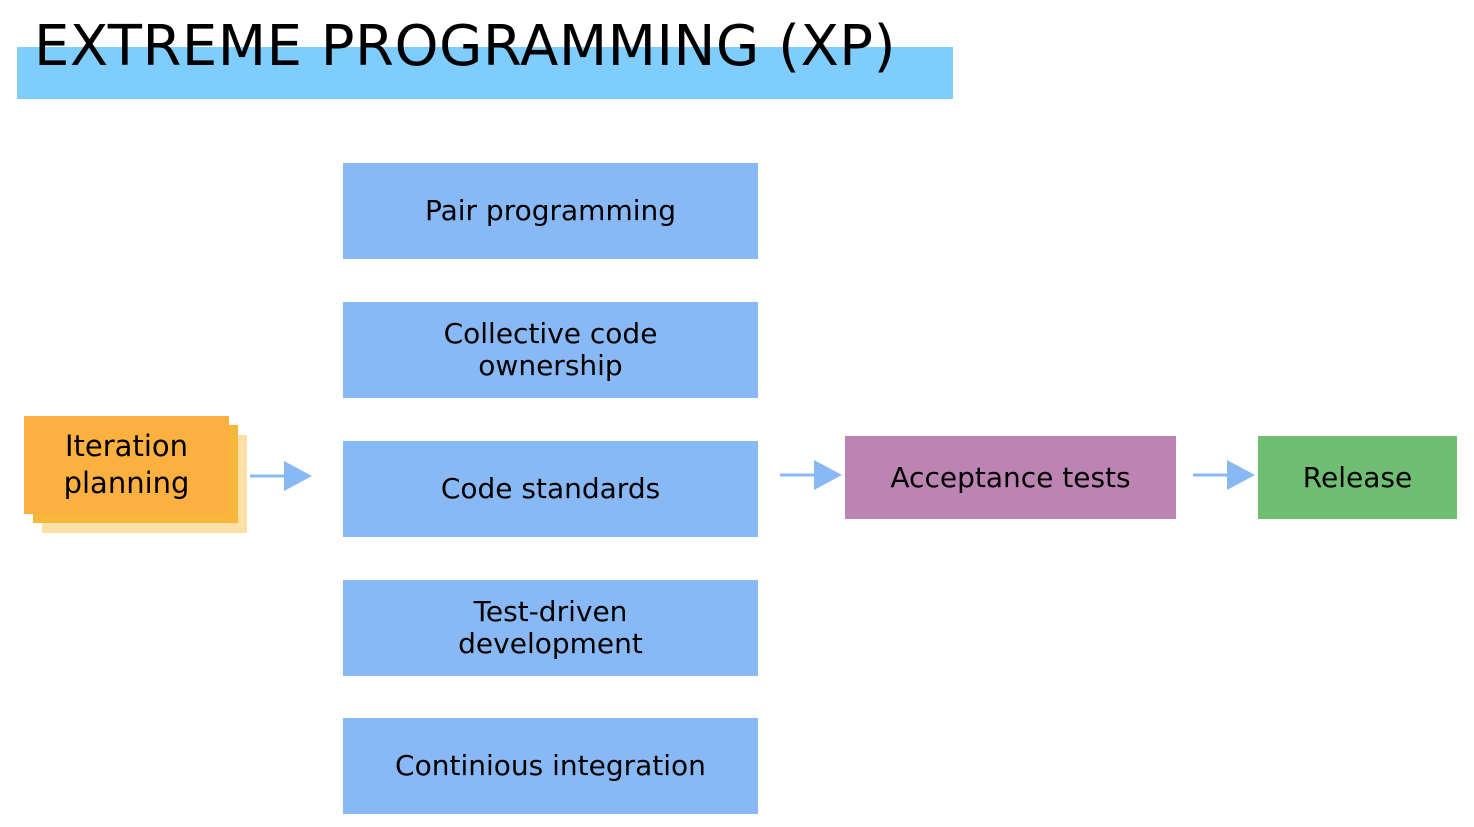 This screenshot has width=1474, height=827. Describe the element at coordinates (281, 476) in the screenshot. I see `arrow-planning-to-practices` at that location.